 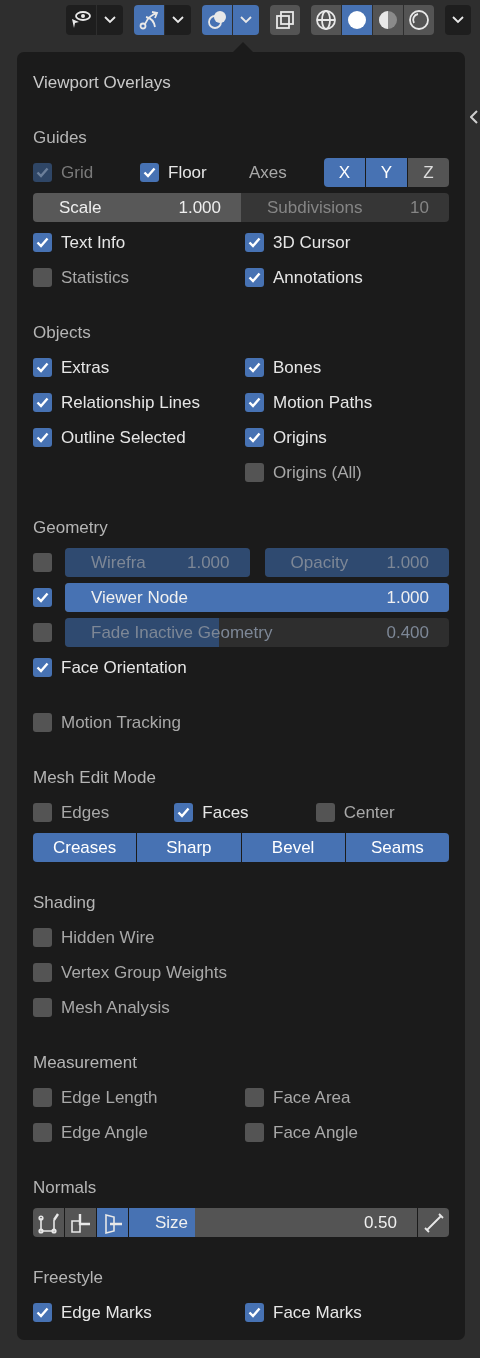 I want to click on half-shaded-sphere-icon, so click(x=388, y=20).